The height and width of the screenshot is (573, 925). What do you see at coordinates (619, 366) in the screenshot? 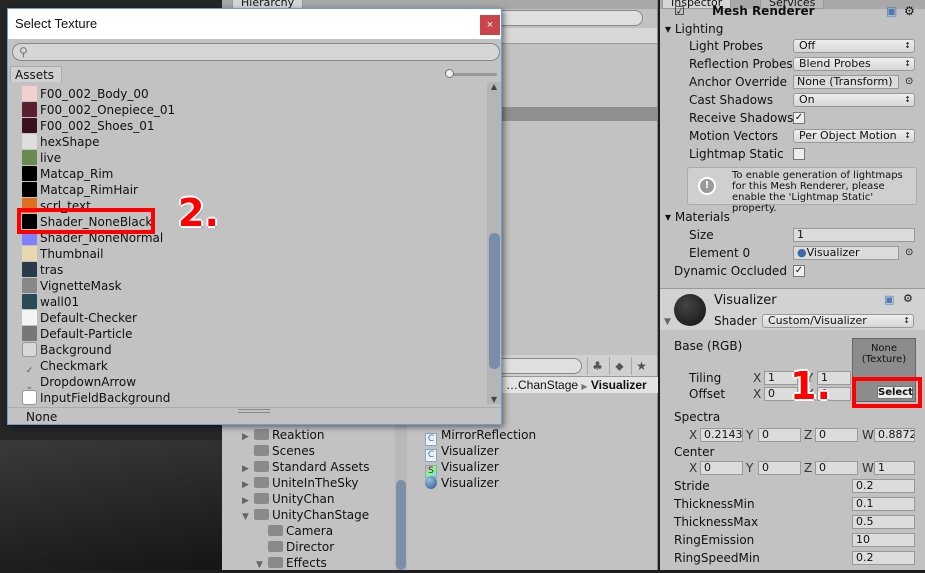
I see `filter-label-icon: ⬥` at bounding box center [619, 366].